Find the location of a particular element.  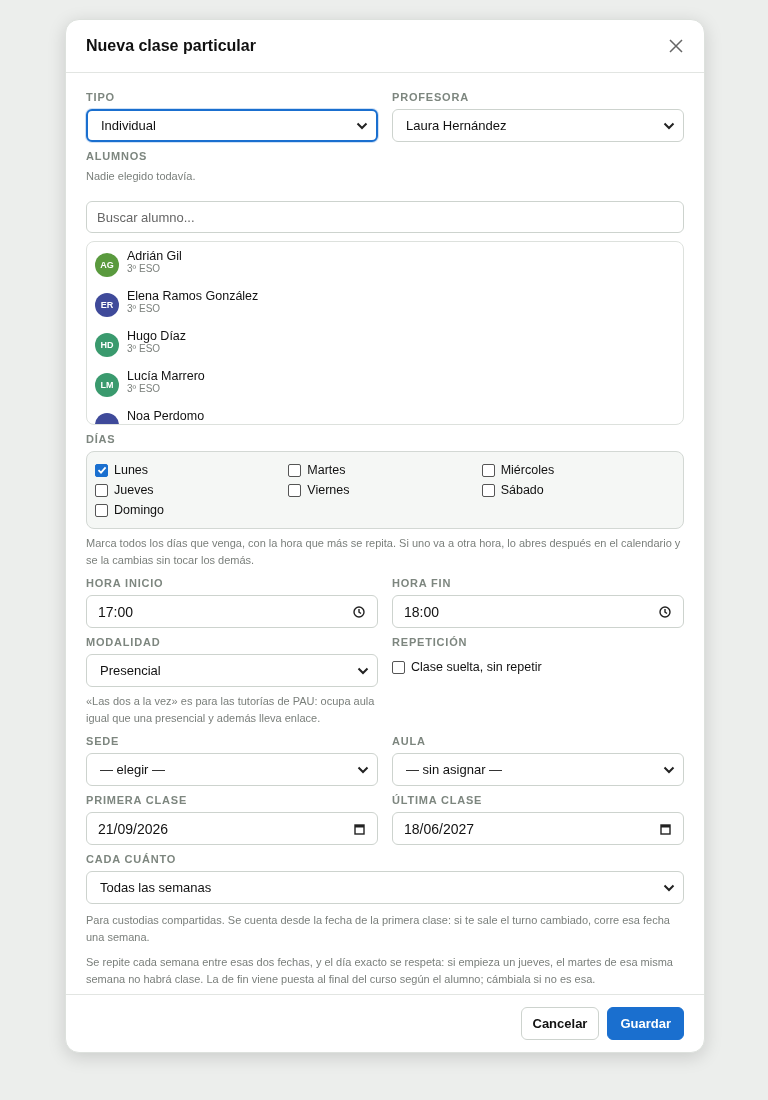

select-field: Todas las semanas is located at coordinates (385, 887).